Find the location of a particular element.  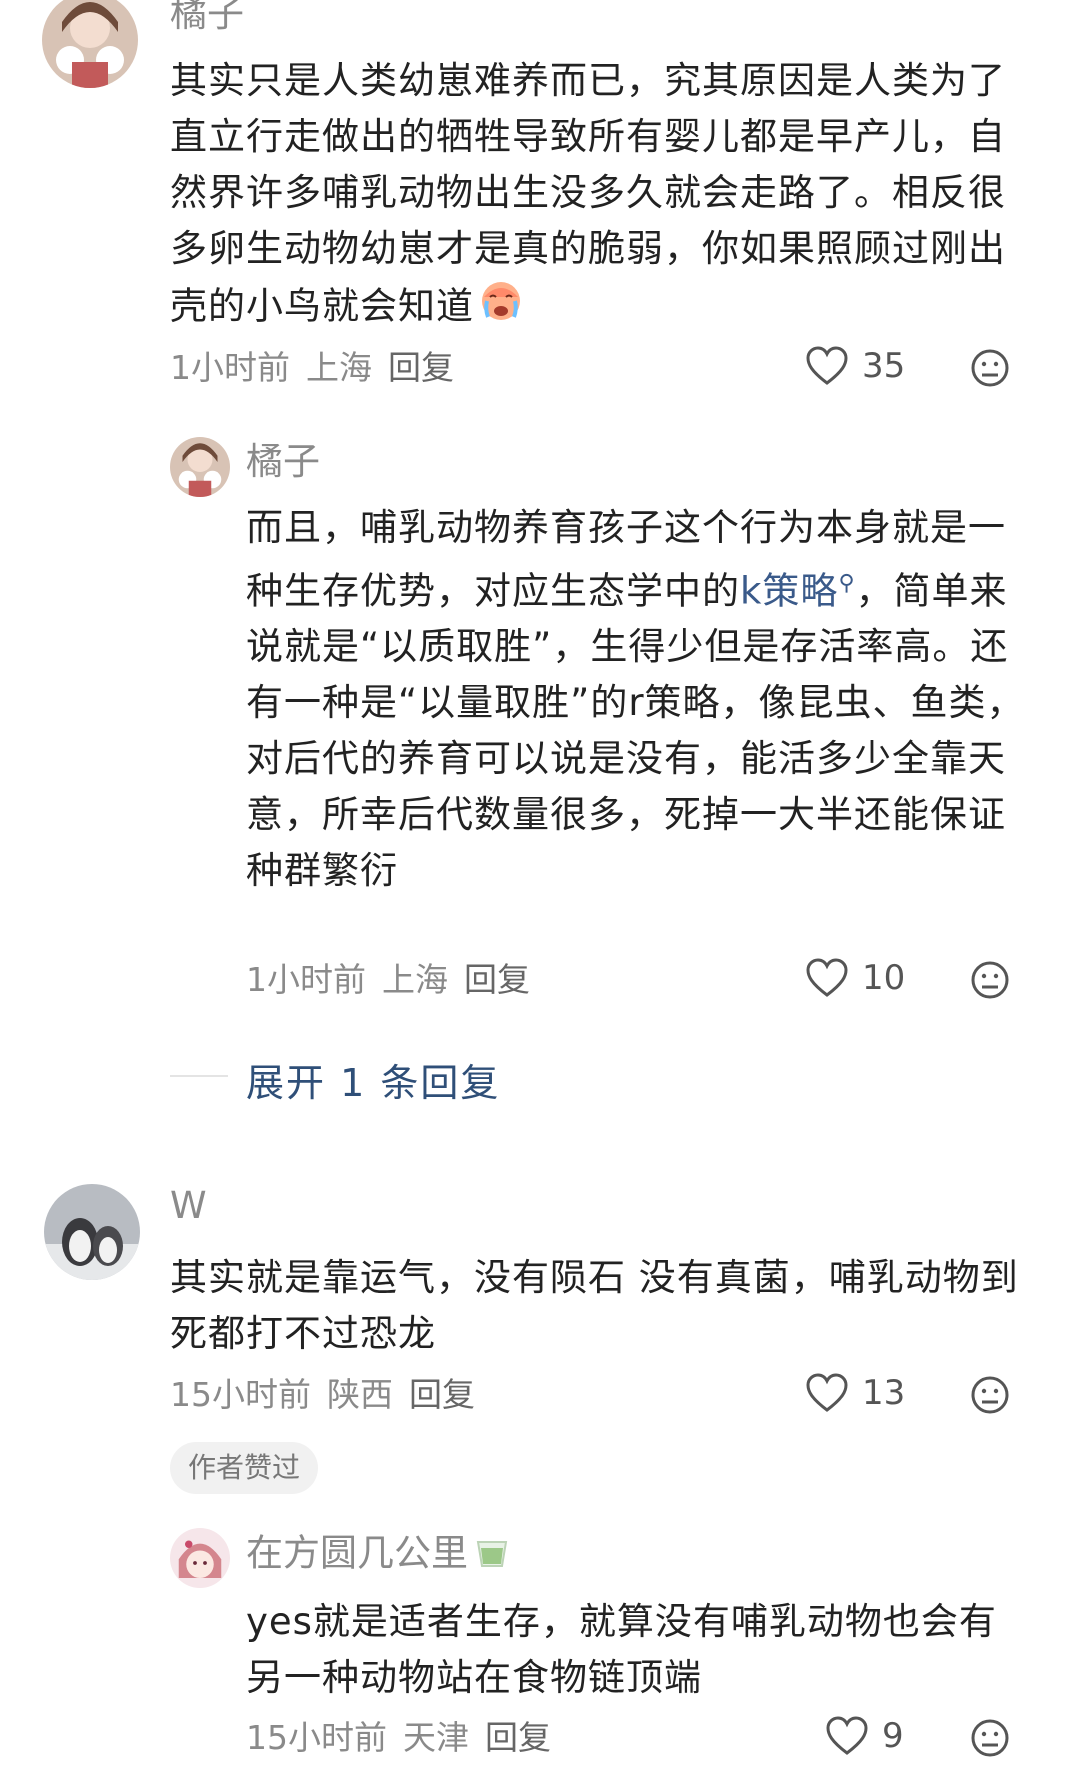

comment-text: yes就是适者生存，就算没有哺乳动物也会有另一种动物站在食物链顶端 is located at coordinates (621, 1649).